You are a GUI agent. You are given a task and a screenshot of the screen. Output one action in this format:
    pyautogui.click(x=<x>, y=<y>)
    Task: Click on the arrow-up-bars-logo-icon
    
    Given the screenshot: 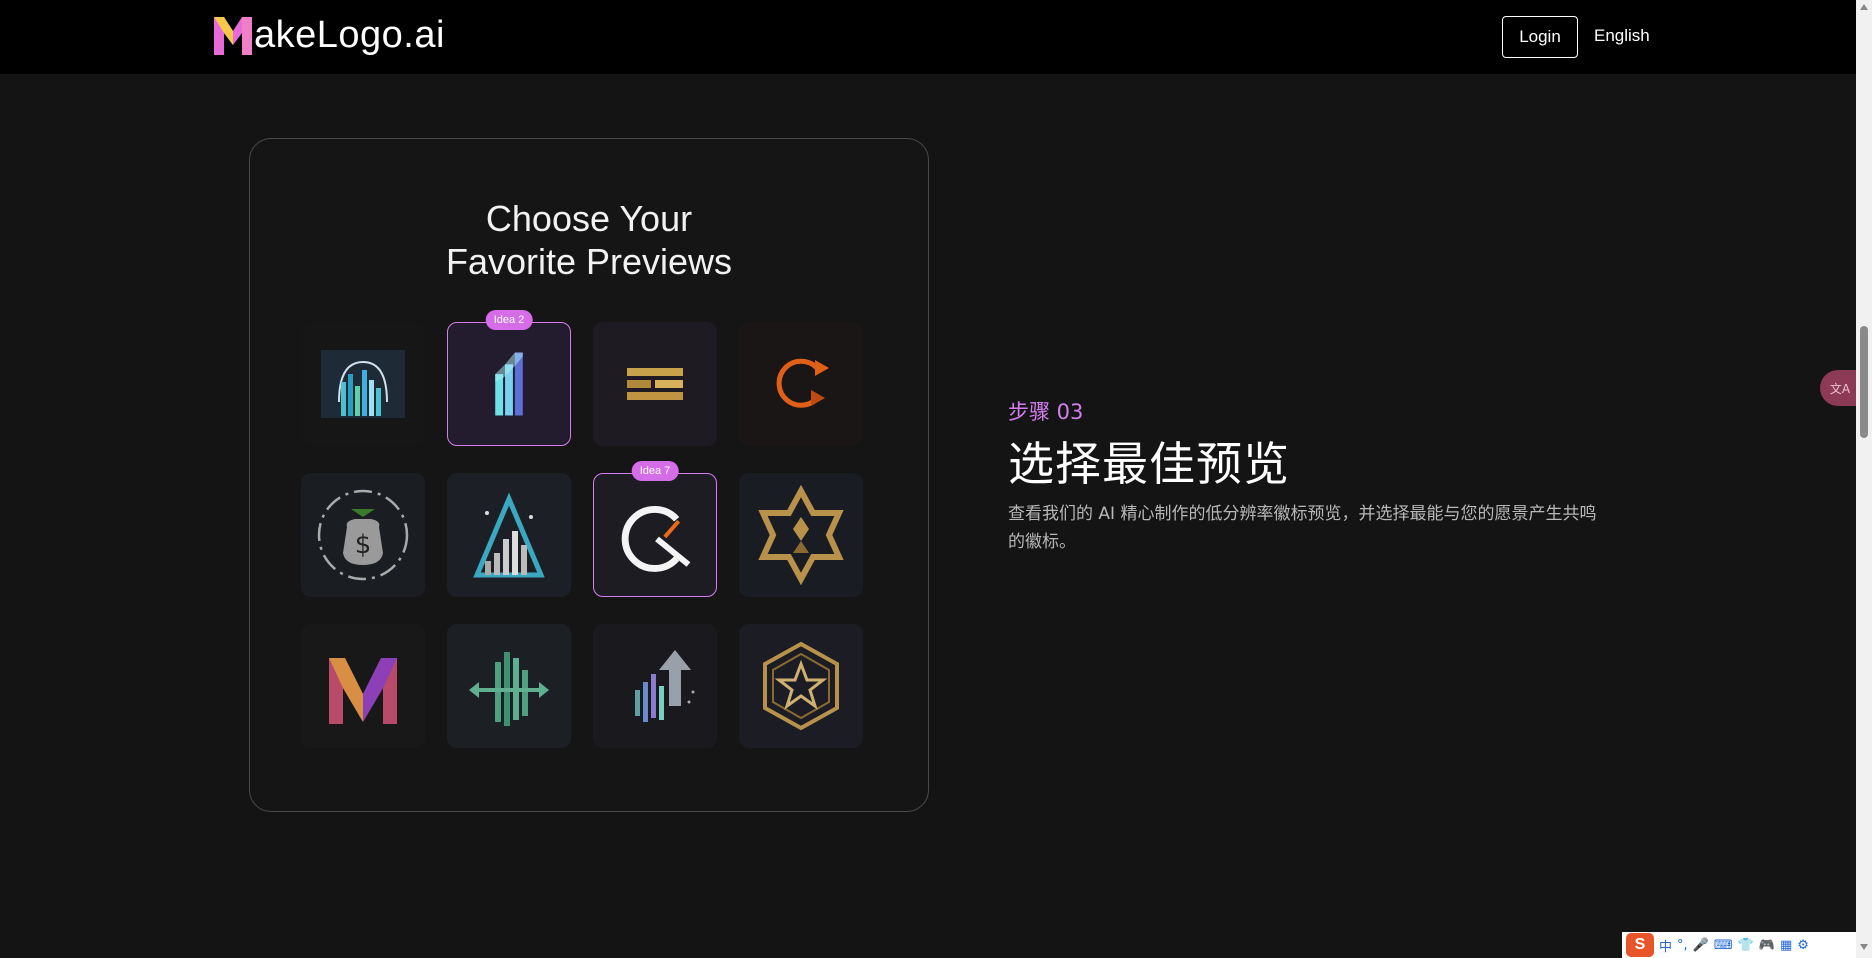 What is the action you would take?
    pyautogui.click(x=655, y=686)
    